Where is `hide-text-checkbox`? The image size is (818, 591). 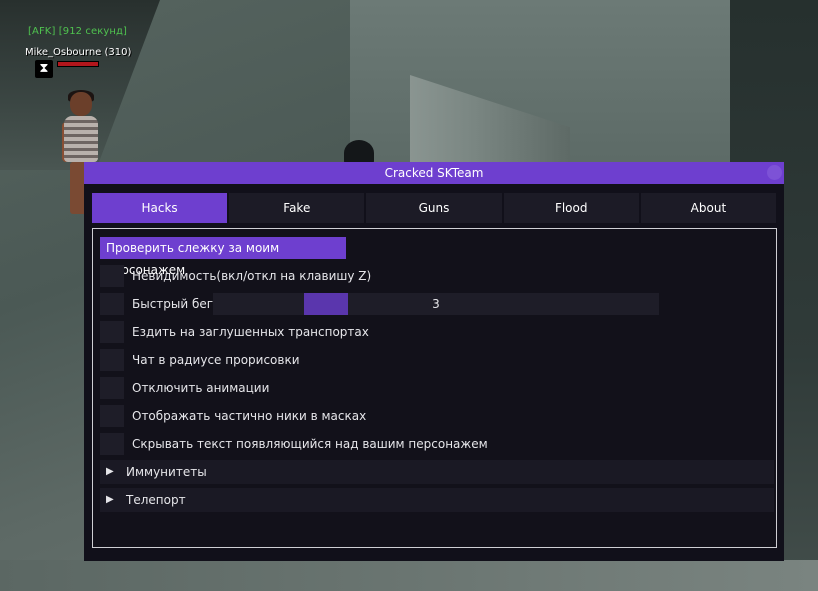 hide-text-checkbox is located at coordinates (112, 444).